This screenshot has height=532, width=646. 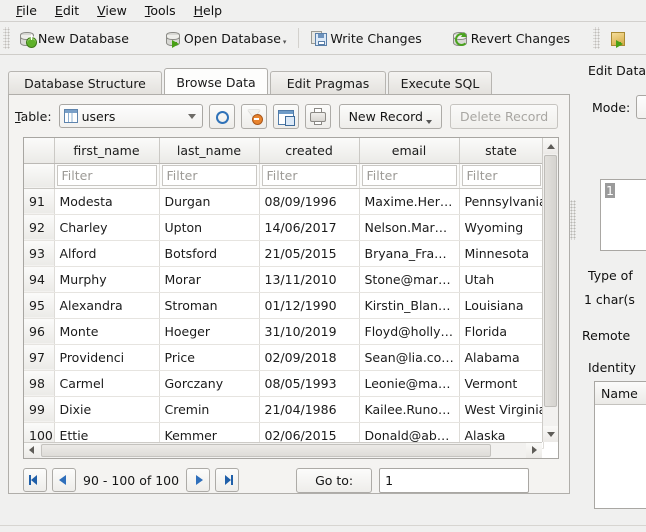 What do you see at coordinates (107, 331) in the screenshot?
I see `cell-first_name: Monte` at bounding box center [107, 331].